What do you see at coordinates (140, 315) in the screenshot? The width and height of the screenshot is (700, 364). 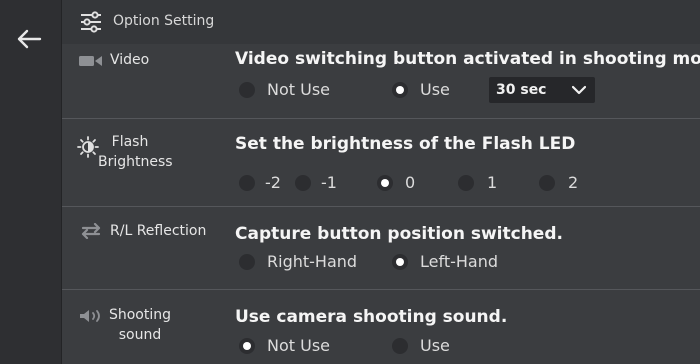 I see `sound-label-line1: Shooting` at bounding box center [140, 315].